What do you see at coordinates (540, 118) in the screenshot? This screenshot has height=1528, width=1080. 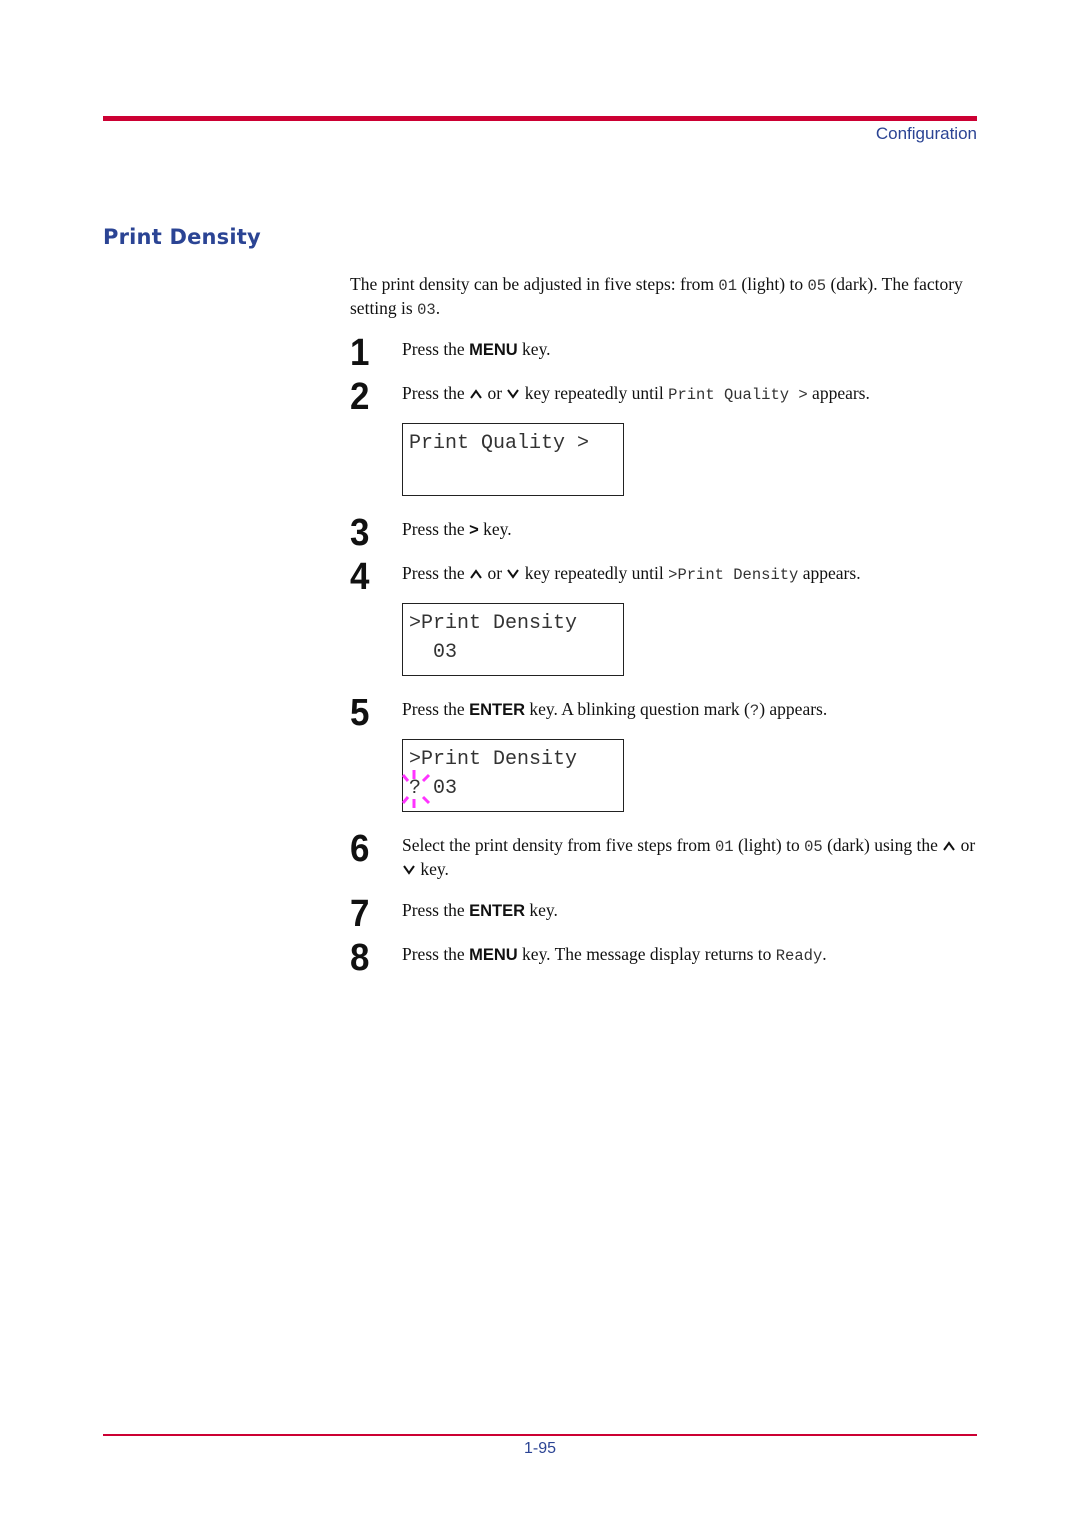 I see `header-rule` at bounding box center [540, 118].